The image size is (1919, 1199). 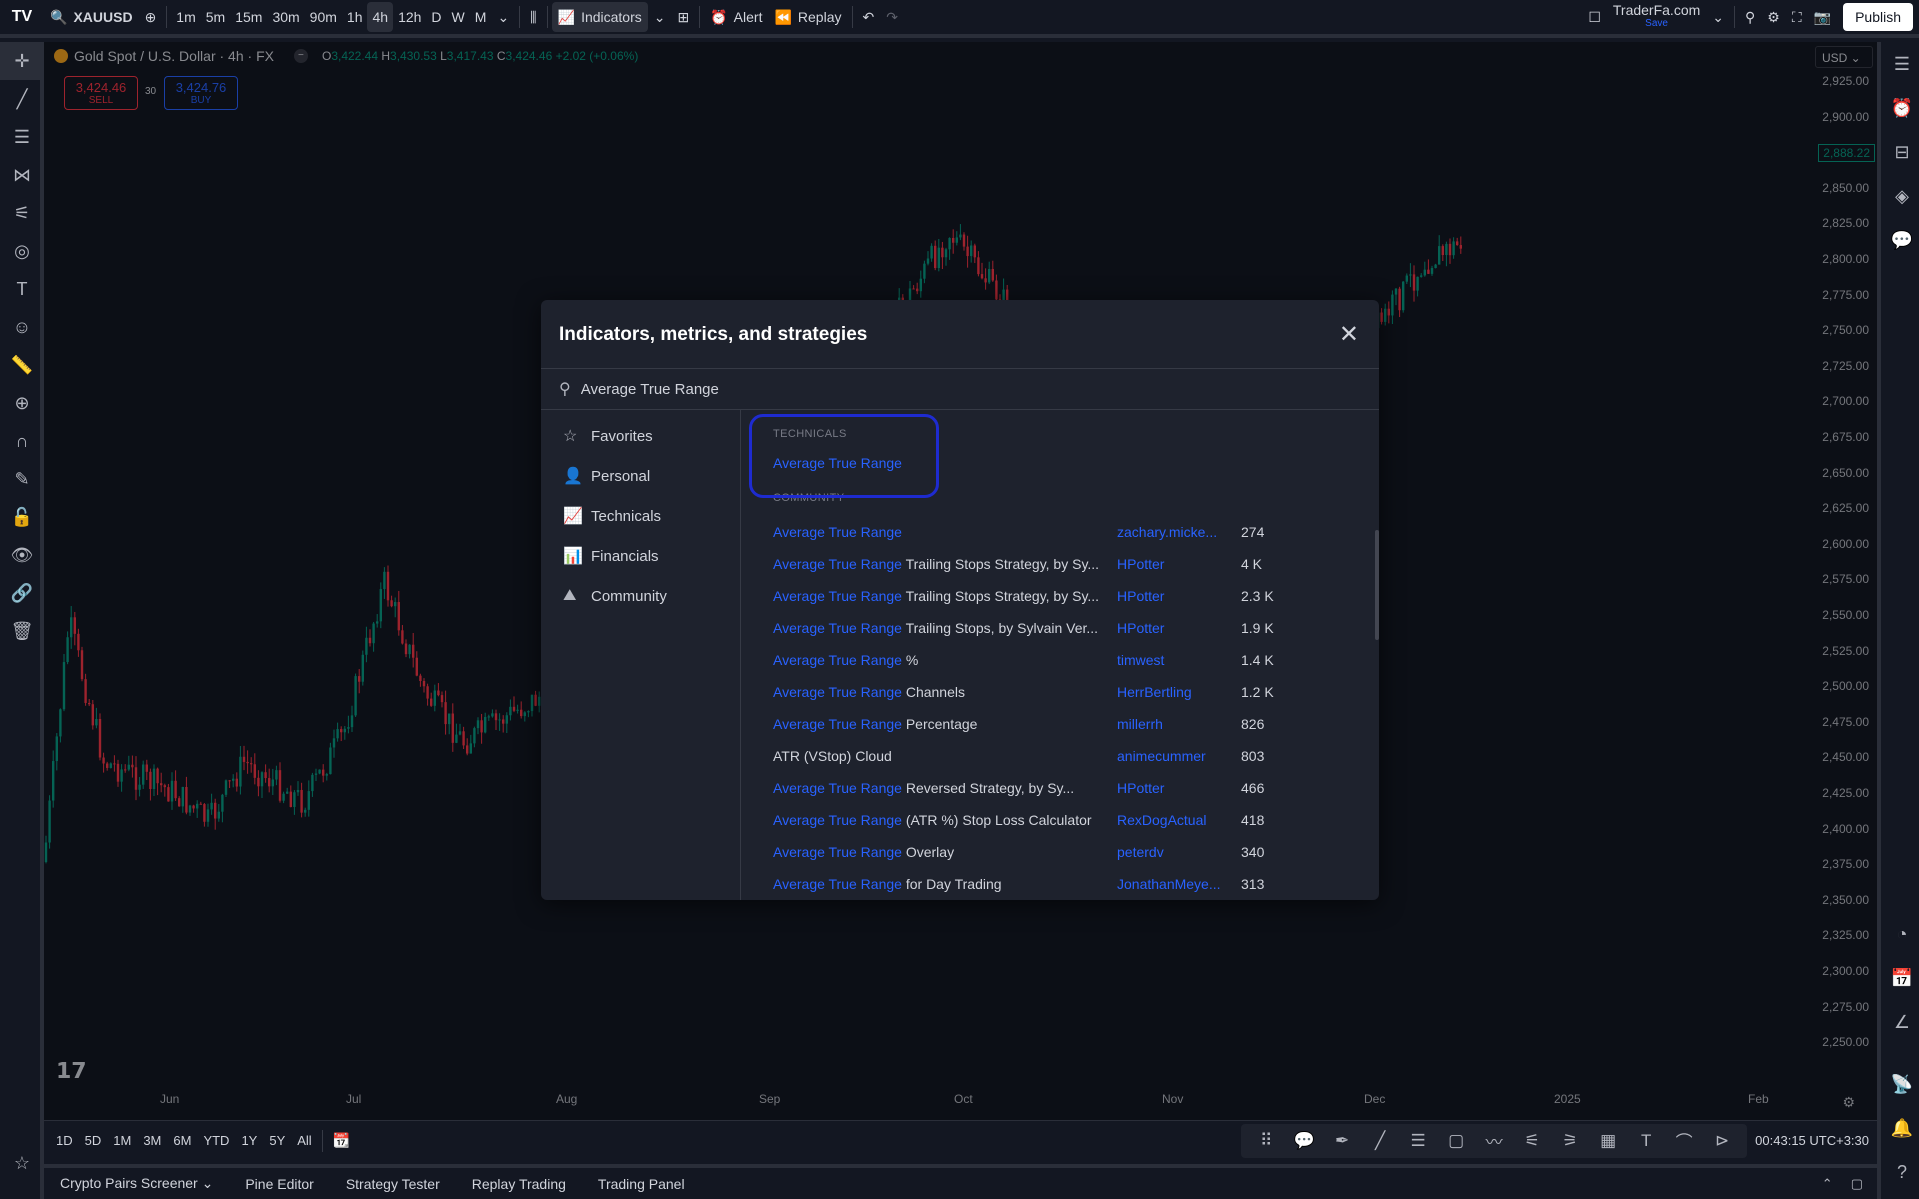 I want to click on interval-D: D, so click(x=436, y=18).